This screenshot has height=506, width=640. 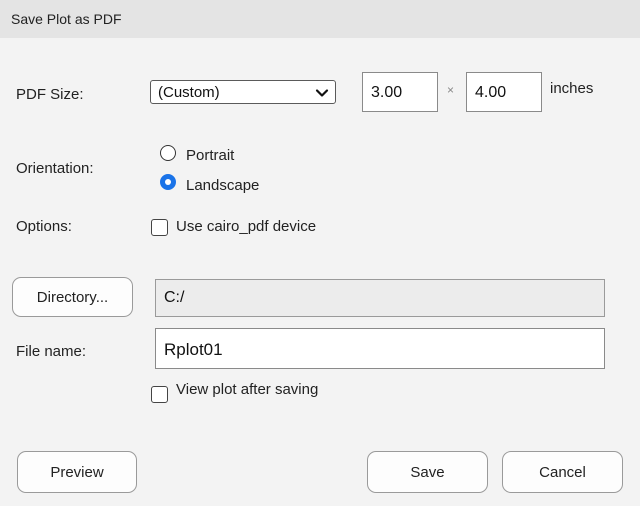 I want to click on directory-path-value: C:/, so click(x=174, y=297).